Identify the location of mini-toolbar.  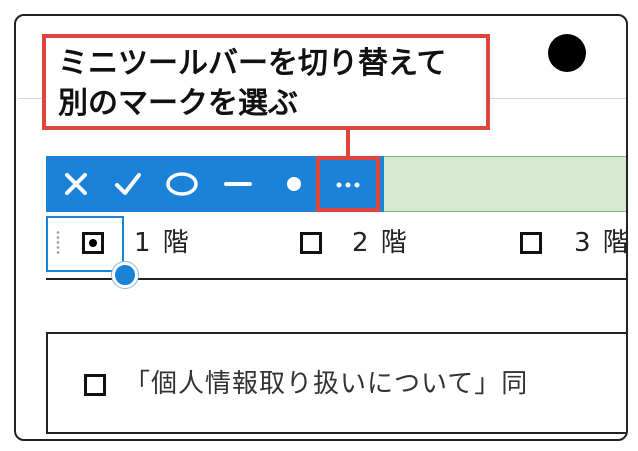
(336, 184).